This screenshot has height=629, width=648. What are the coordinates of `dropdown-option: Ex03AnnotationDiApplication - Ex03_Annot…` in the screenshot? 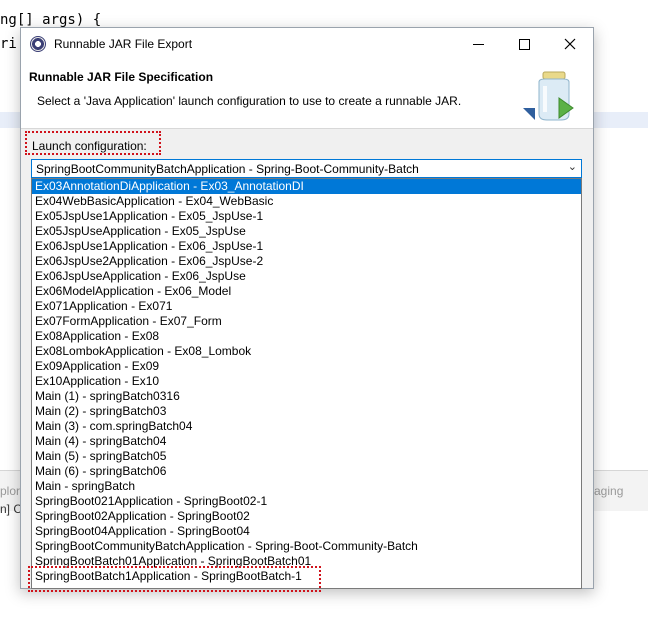 It's located at (306, 186).